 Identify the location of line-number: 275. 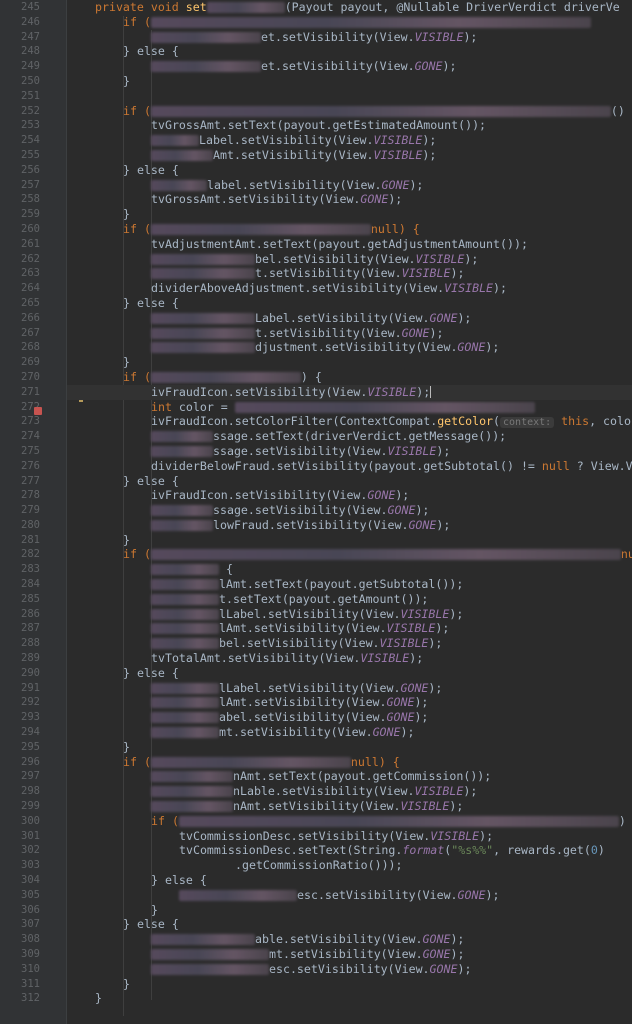
(33, 451).